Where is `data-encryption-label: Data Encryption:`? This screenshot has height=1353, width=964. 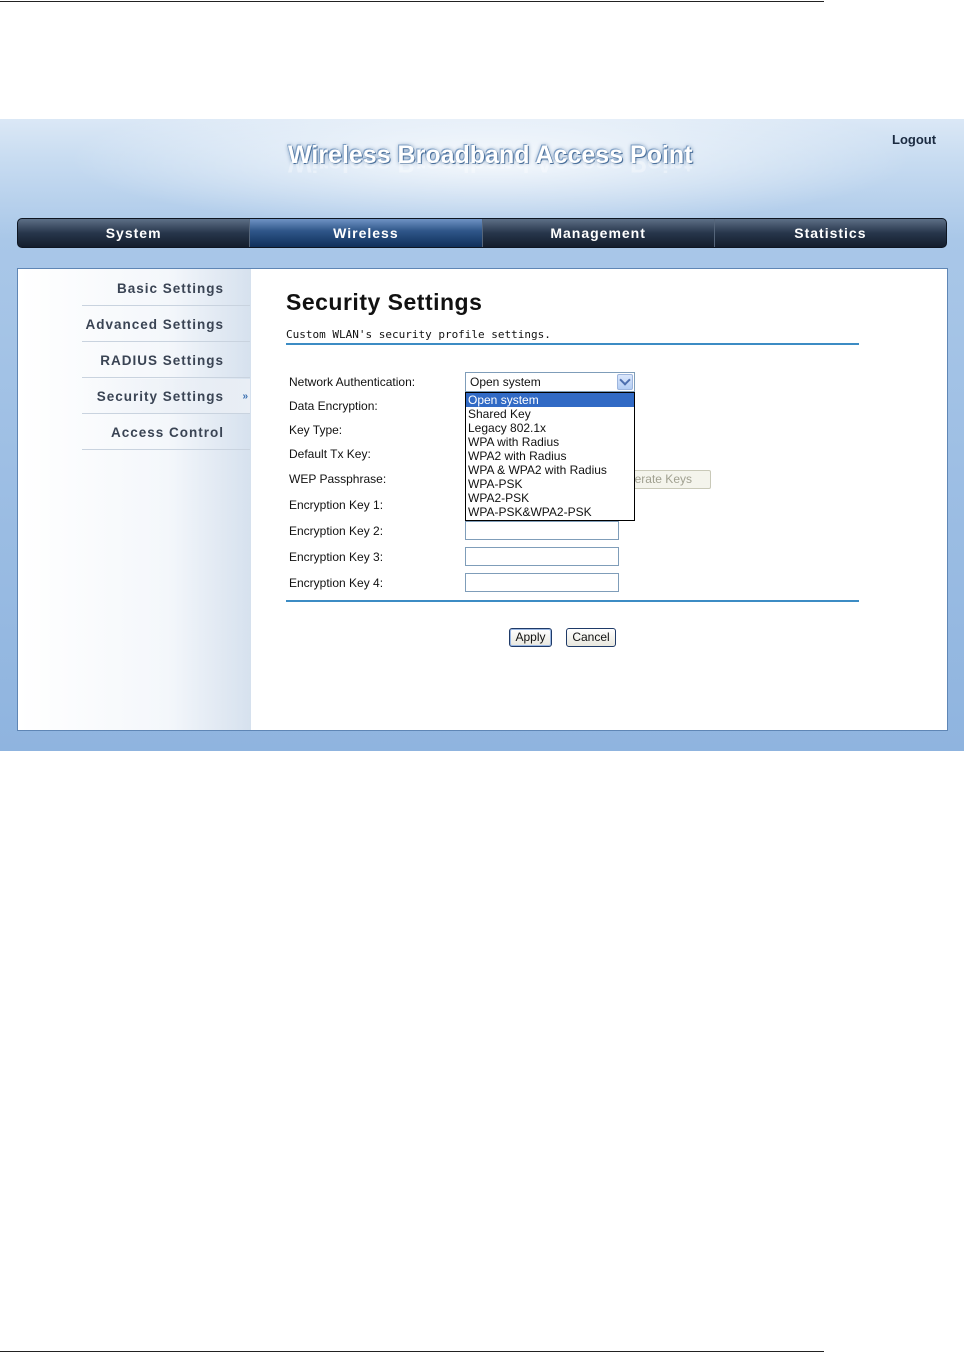 data-encryption-label: Data Encryption: is located at coordinates (333, 406).